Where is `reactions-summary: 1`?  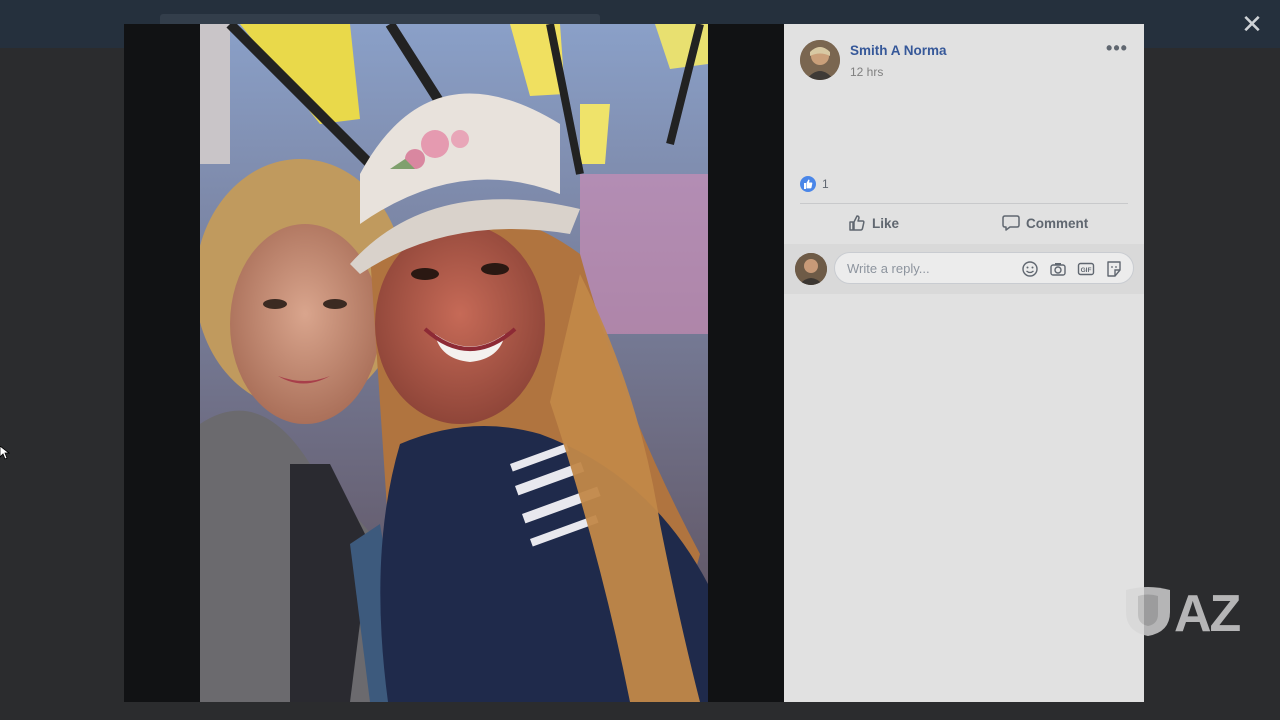
reactions-summary: 1 is located at coordinates (814, 184).